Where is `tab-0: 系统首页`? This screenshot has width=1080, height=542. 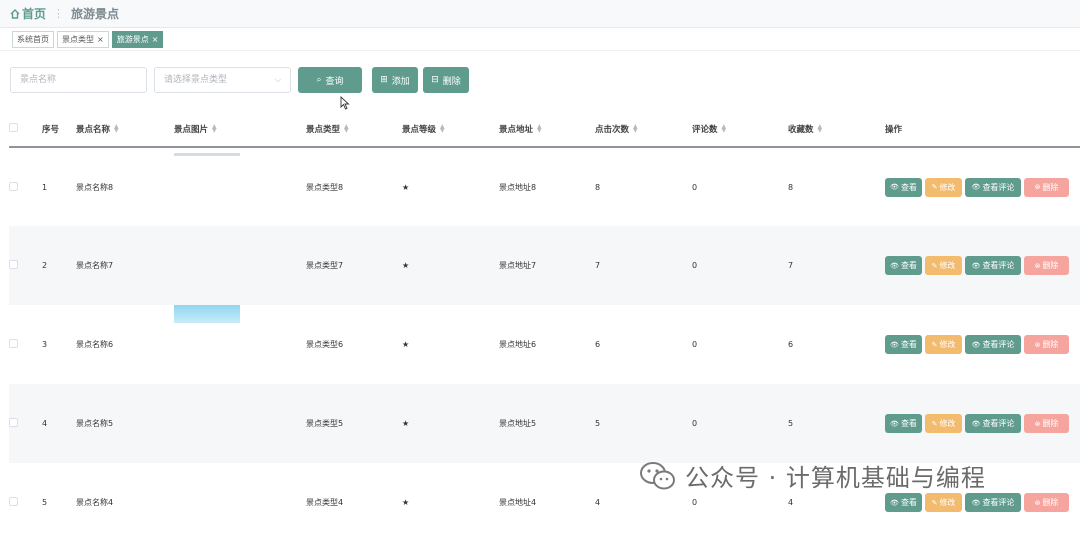
tab-0: 系统首页 is located at coordinates (33, 39).